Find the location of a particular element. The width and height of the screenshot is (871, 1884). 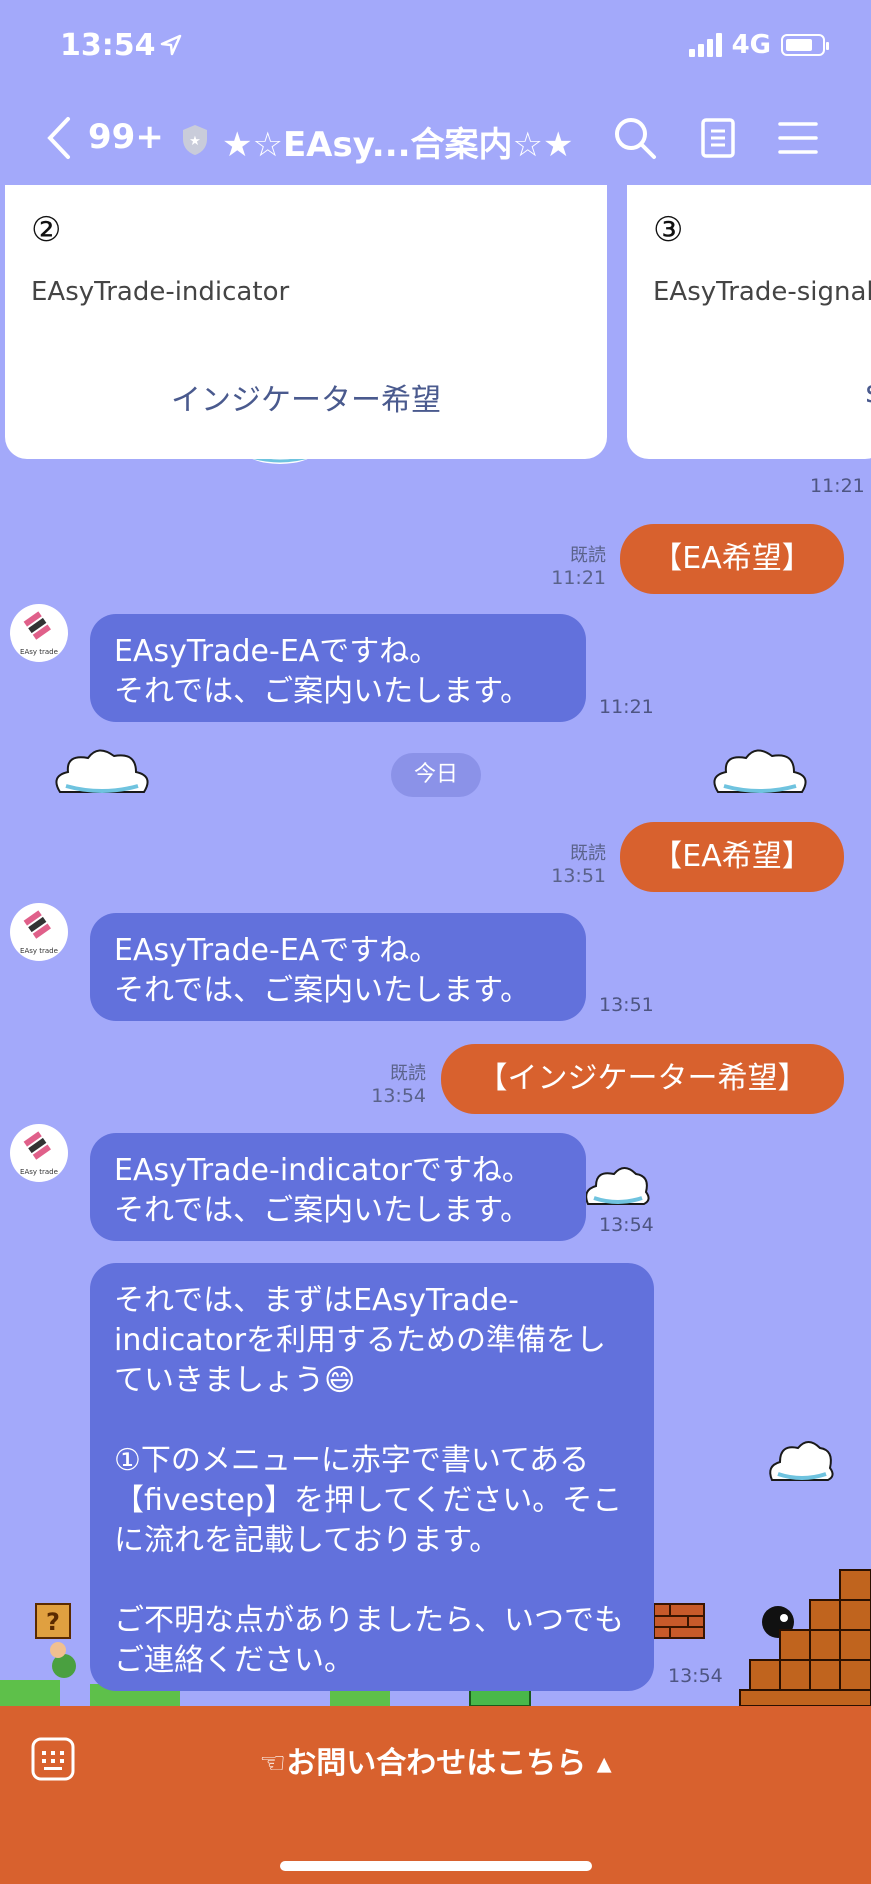

hamburger-menu-icon is located at coordinates (798, 138).